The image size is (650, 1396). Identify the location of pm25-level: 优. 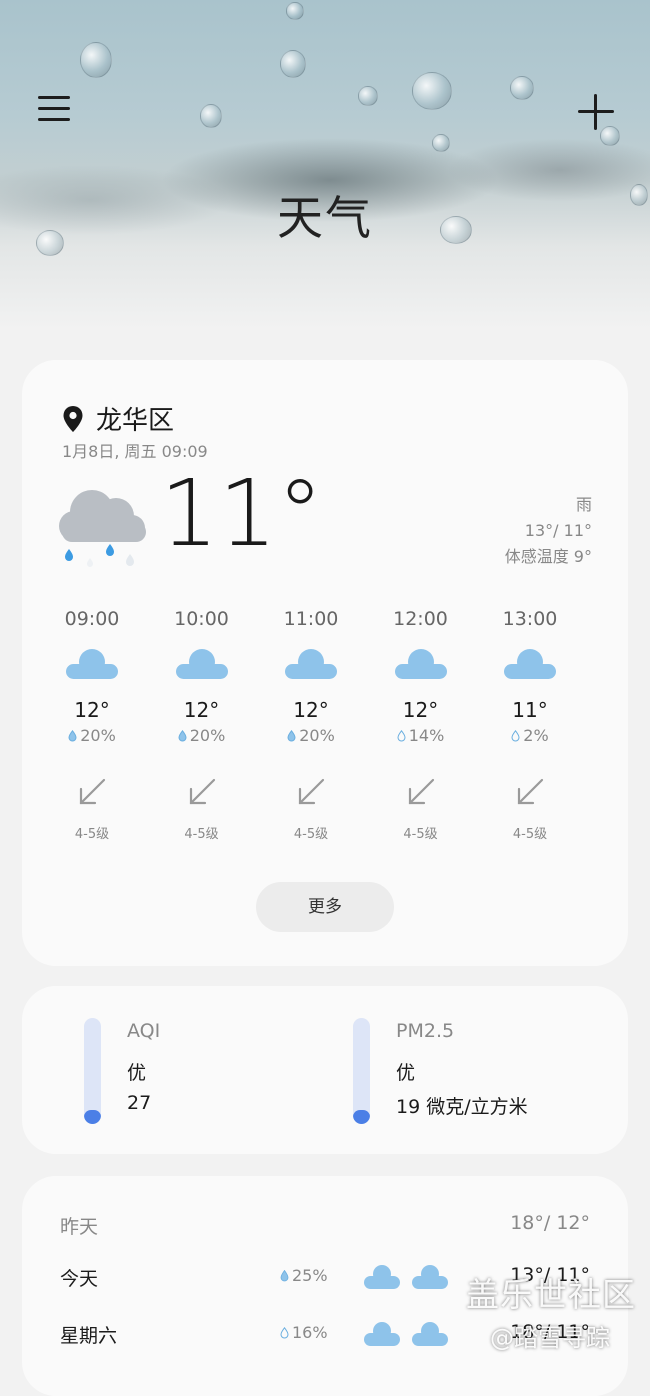
(406, 1073).